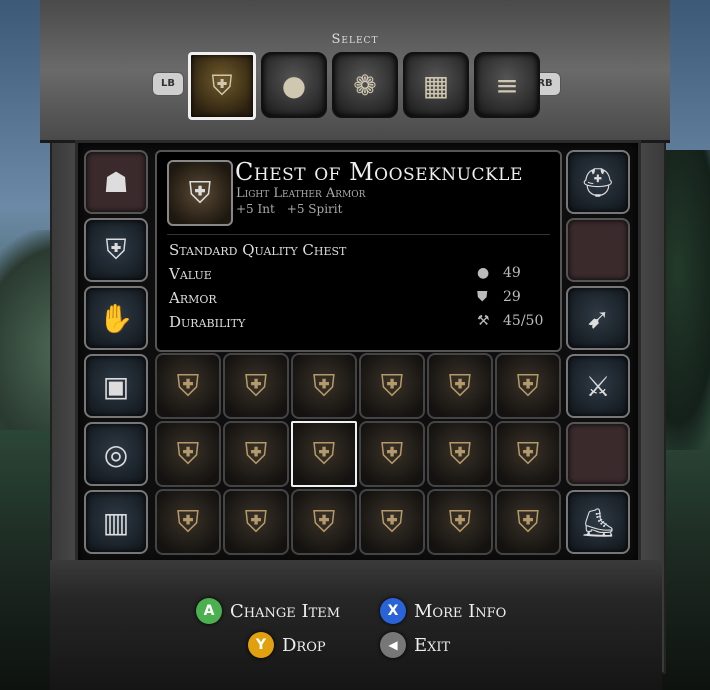  Describe the element at coordinates (512, 297) in the screenshot. I see `stat-value: 29` at that location.